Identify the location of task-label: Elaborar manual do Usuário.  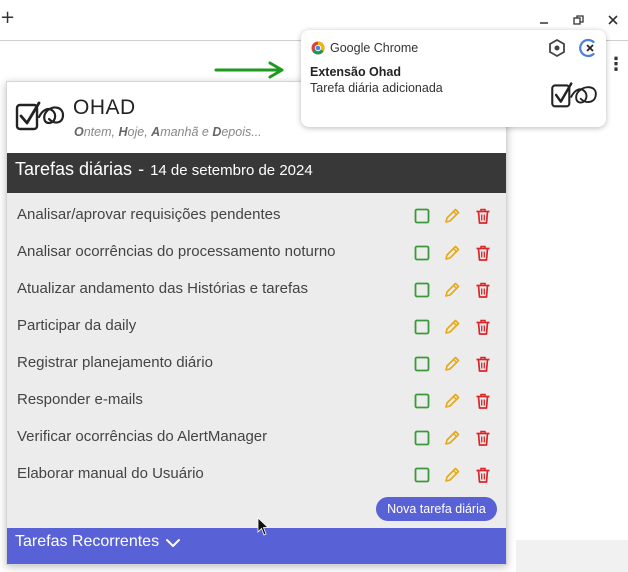
(110, 473).